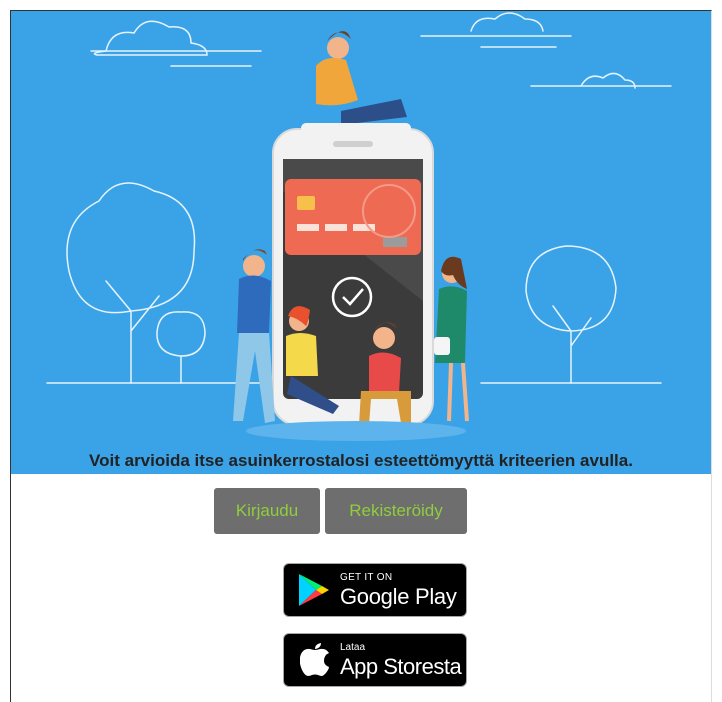 The image size is (722, 702). I want to click on google-play-big-text: Google Play, so click(398, 596).